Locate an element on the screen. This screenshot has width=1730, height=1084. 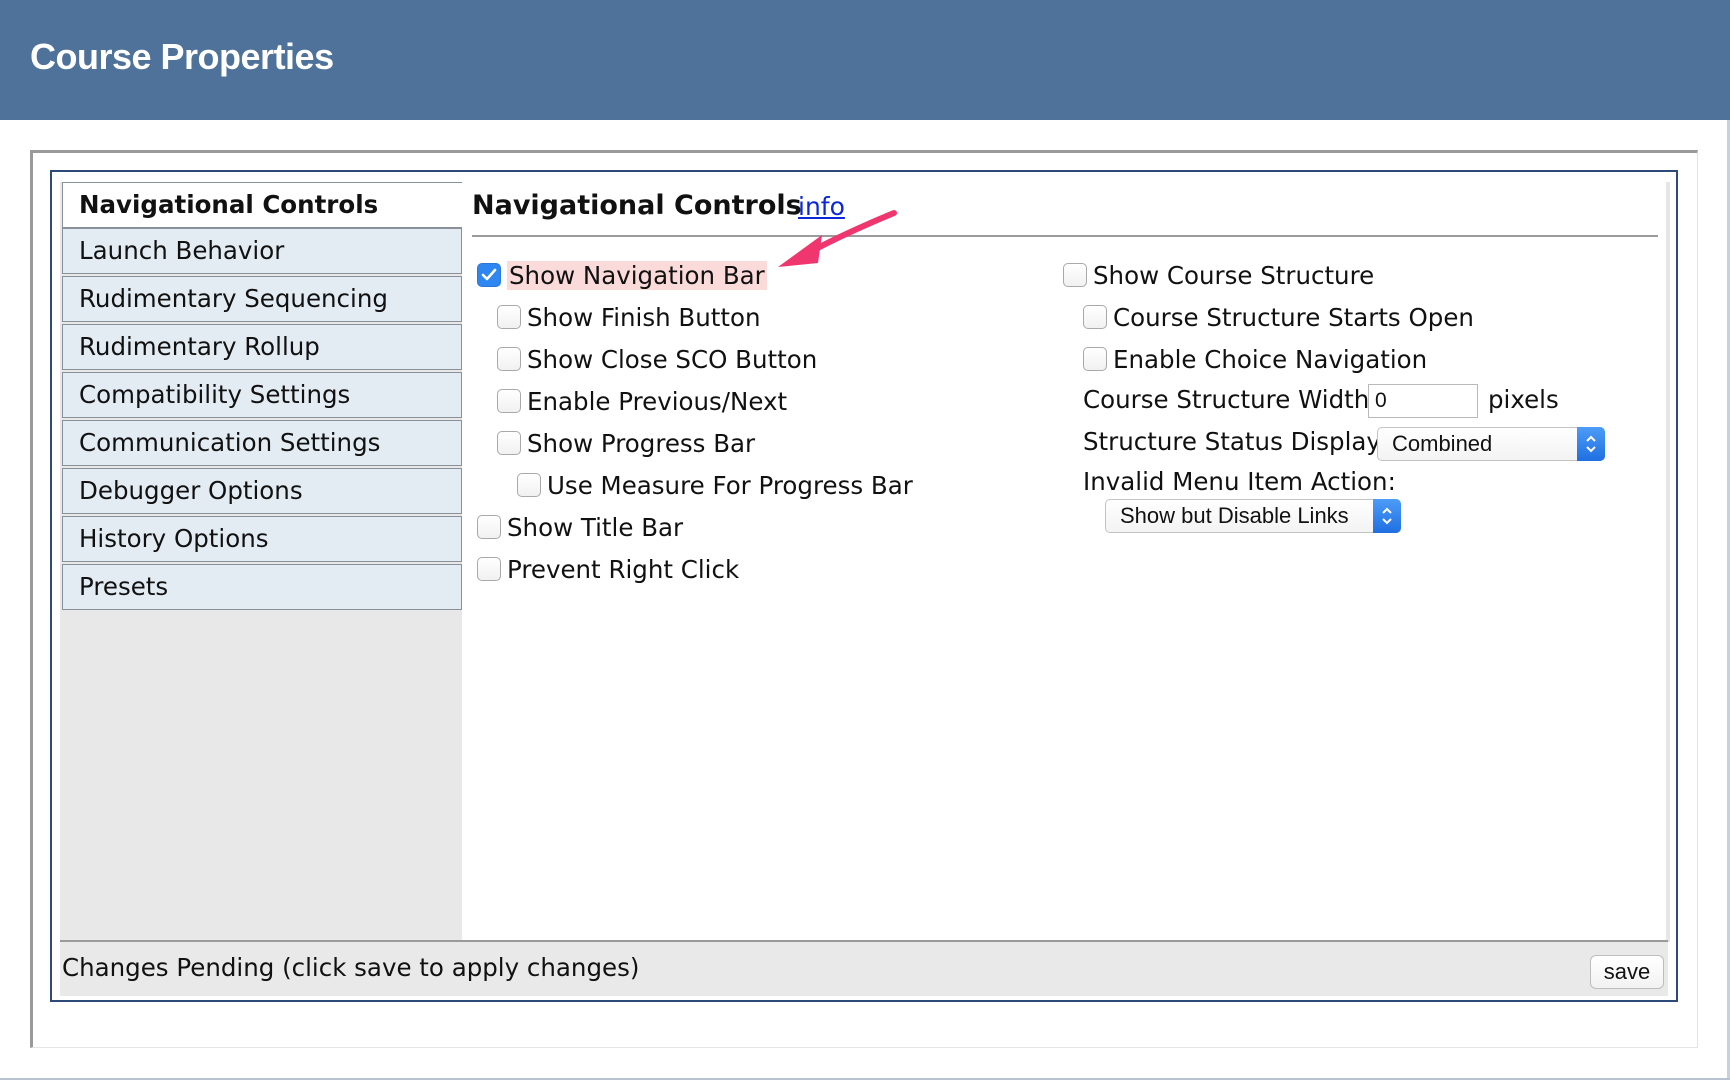
option-show-close-sco-button: Show Close SCO Button is located at coordinates (657, 359).